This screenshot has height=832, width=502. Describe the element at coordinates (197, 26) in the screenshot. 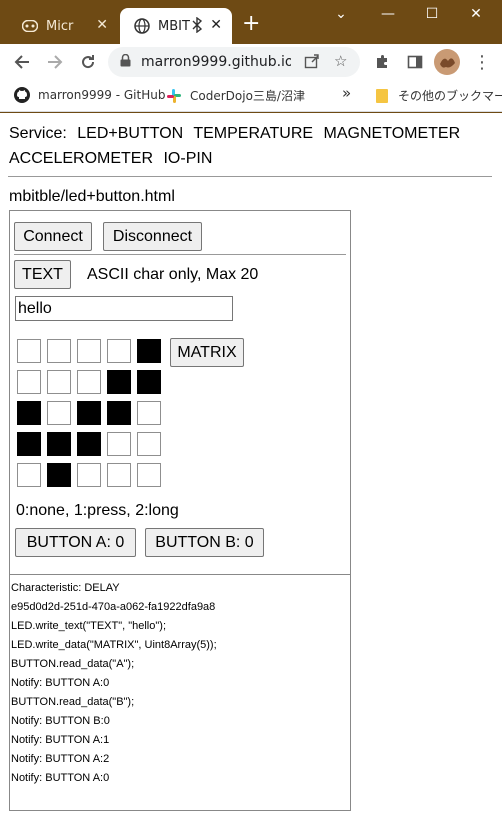

I see `bluetooth-icon` at that location.